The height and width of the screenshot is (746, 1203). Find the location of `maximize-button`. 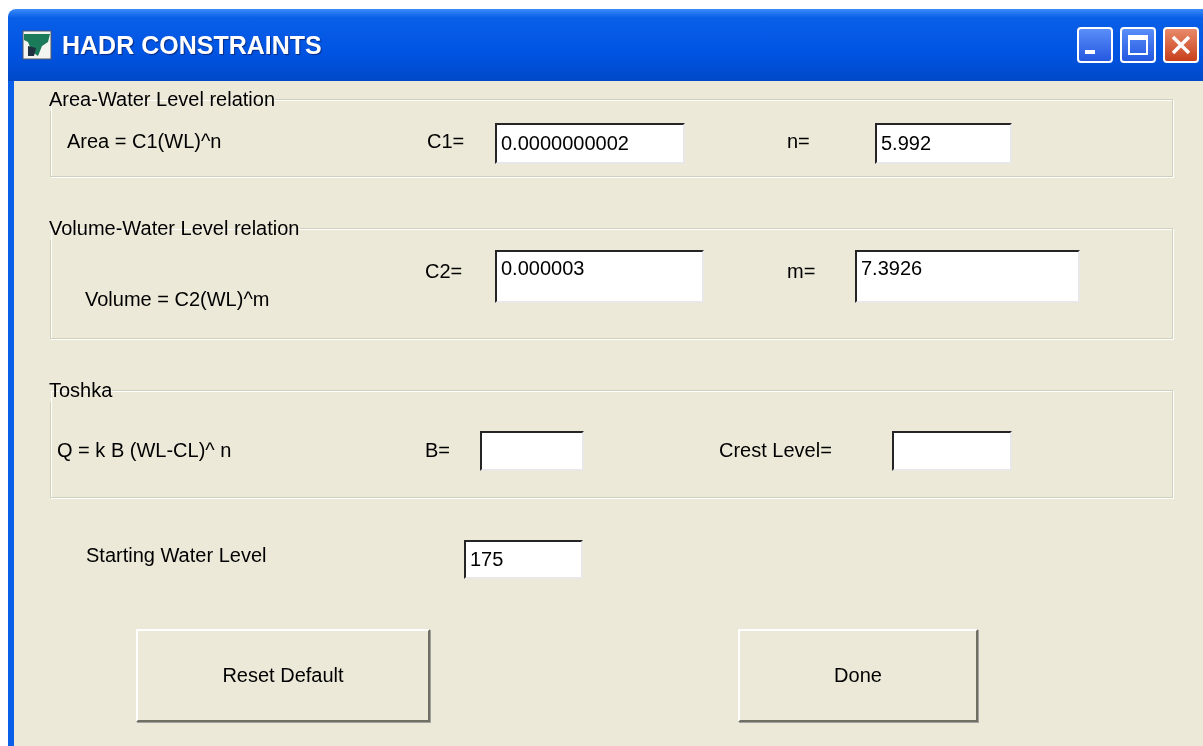

maximize-button is located at coordinates (1138, 45).